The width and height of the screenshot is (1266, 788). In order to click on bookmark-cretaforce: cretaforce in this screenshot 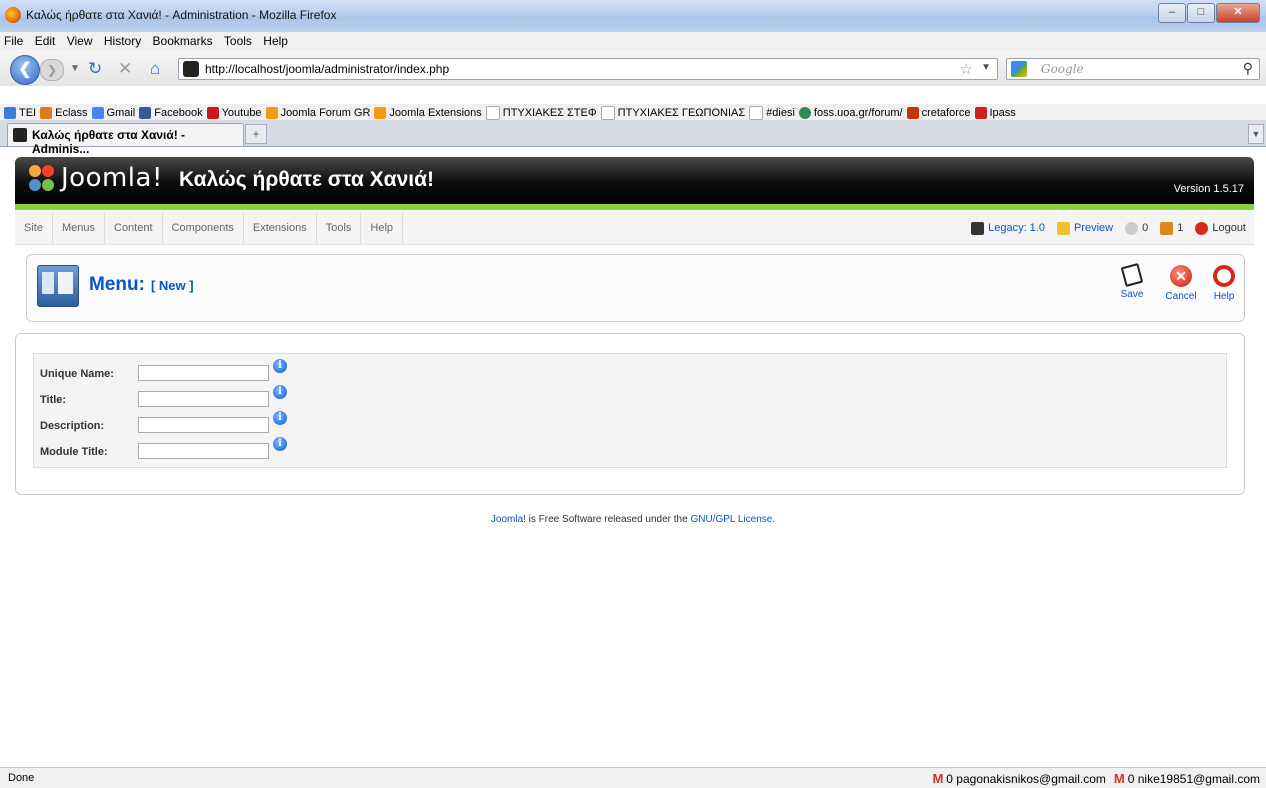, I will do `click(938, 113)`.